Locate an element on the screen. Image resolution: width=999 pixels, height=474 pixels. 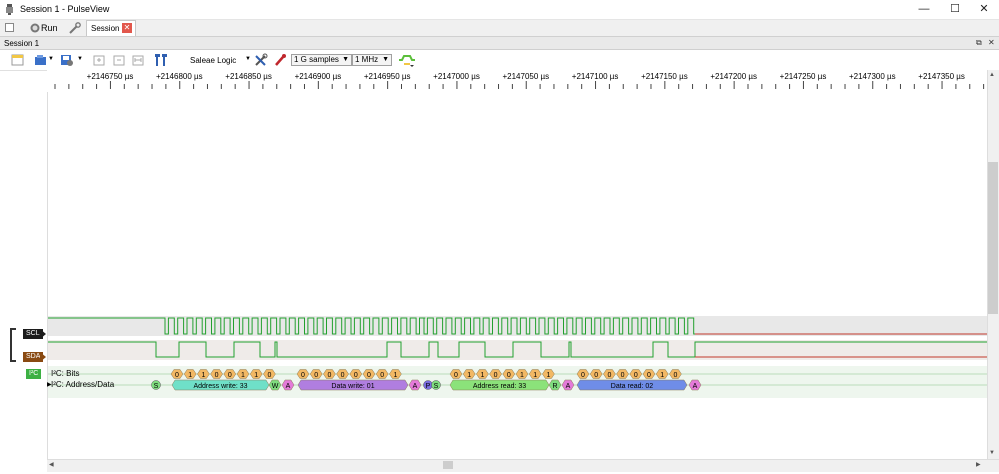
zoom-out-icon is located at coordinates (119, 60).